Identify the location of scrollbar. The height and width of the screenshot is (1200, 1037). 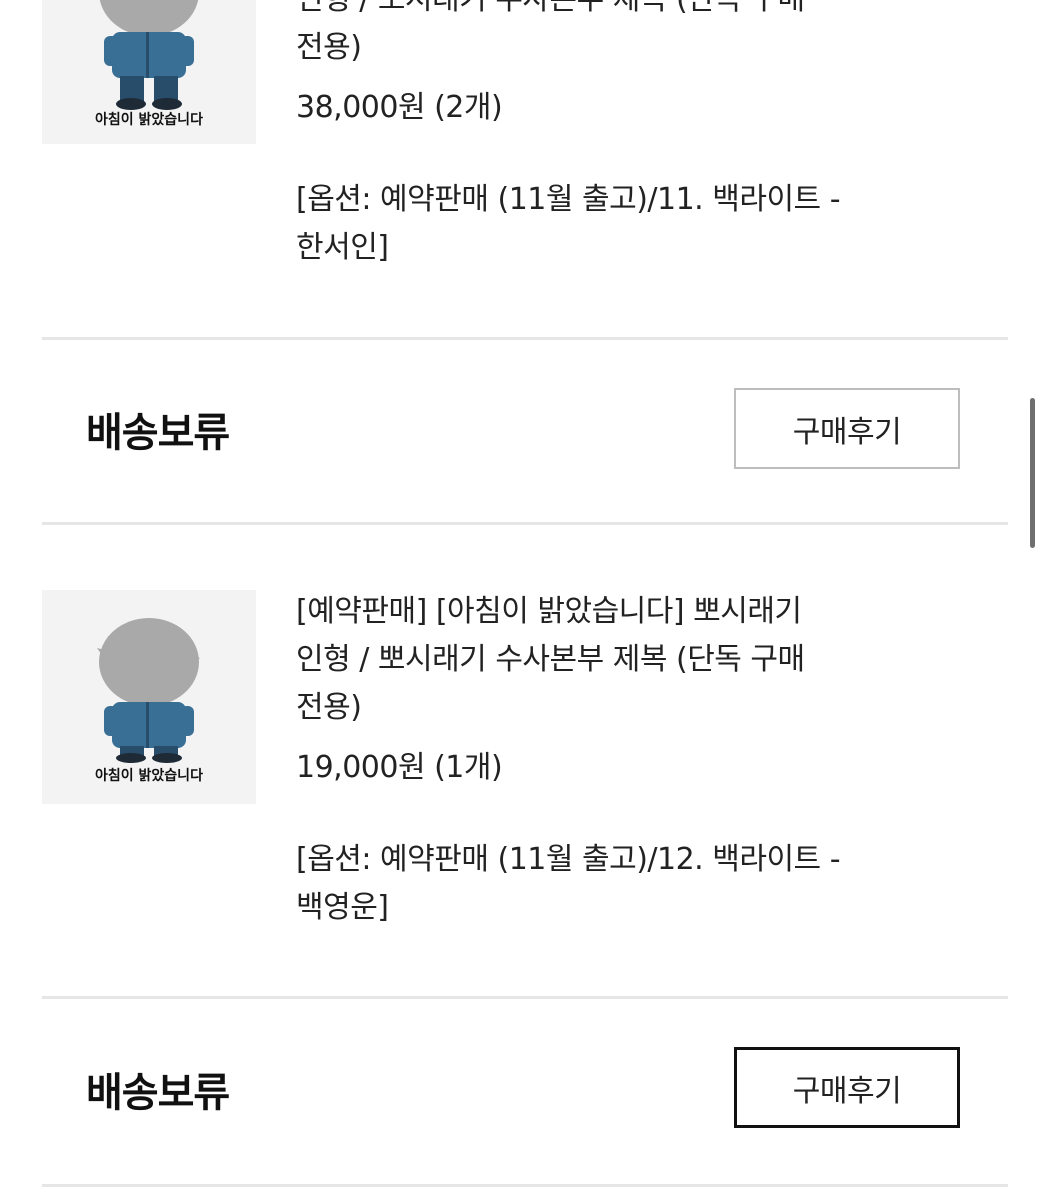
(1032, 473).